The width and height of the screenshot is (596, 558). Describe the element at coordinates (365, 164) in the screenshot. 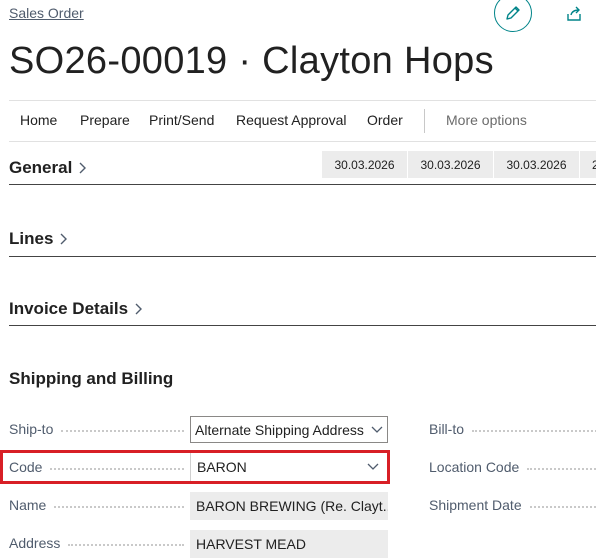

I see `general-date-1: 30.03.2026` at that location.